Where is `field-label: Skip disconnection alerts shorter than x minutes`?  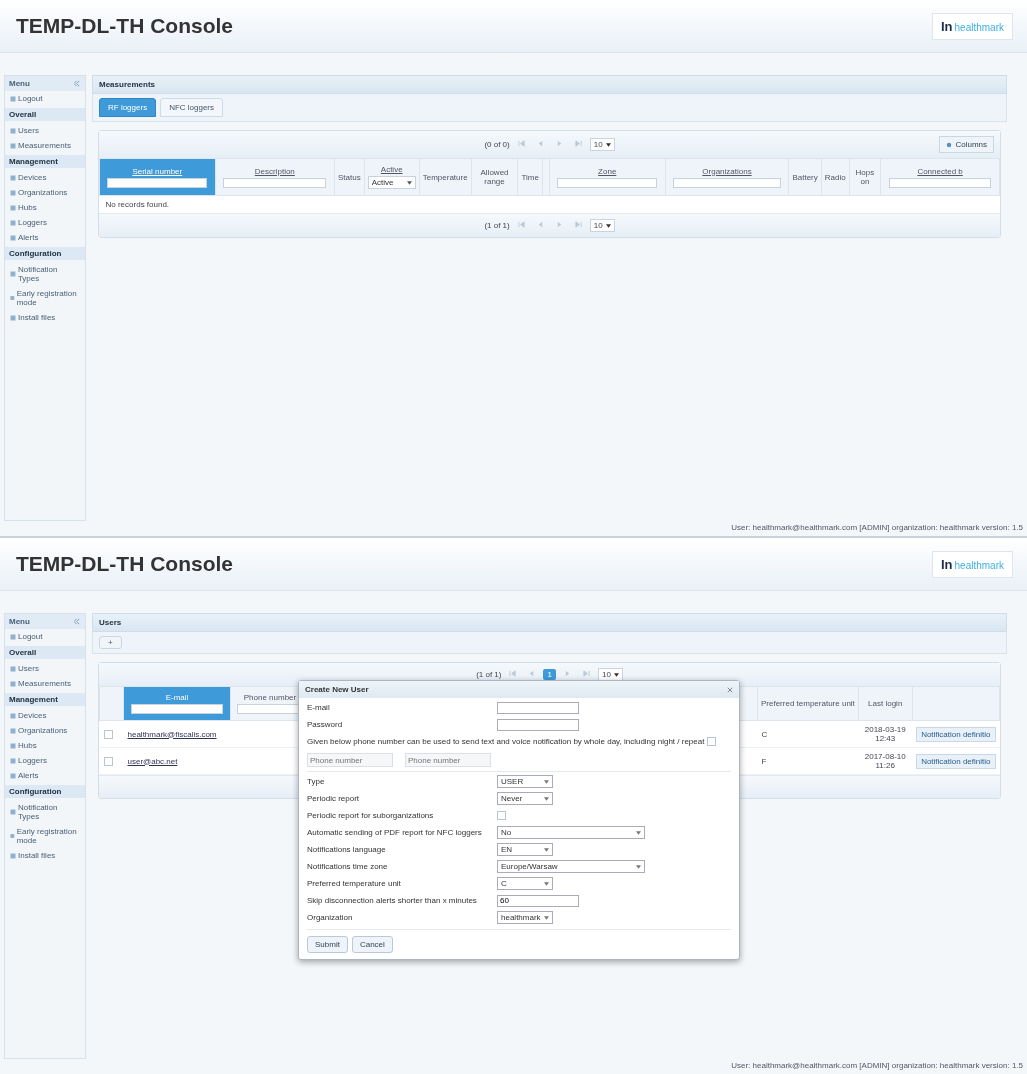
field-label: Skip disconnection alerts shorter than x minutes is located at coordinates (392, 900).